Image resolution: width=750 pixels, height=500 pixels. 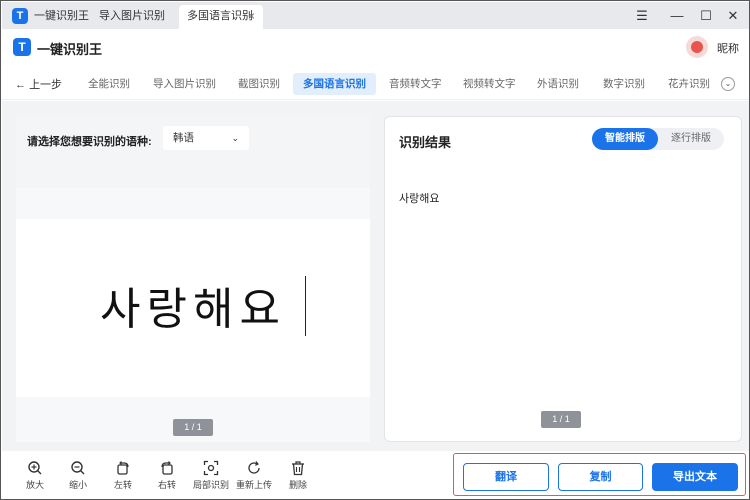 I want to click on tool-label: 局部识别, so click(x=210, y=485).